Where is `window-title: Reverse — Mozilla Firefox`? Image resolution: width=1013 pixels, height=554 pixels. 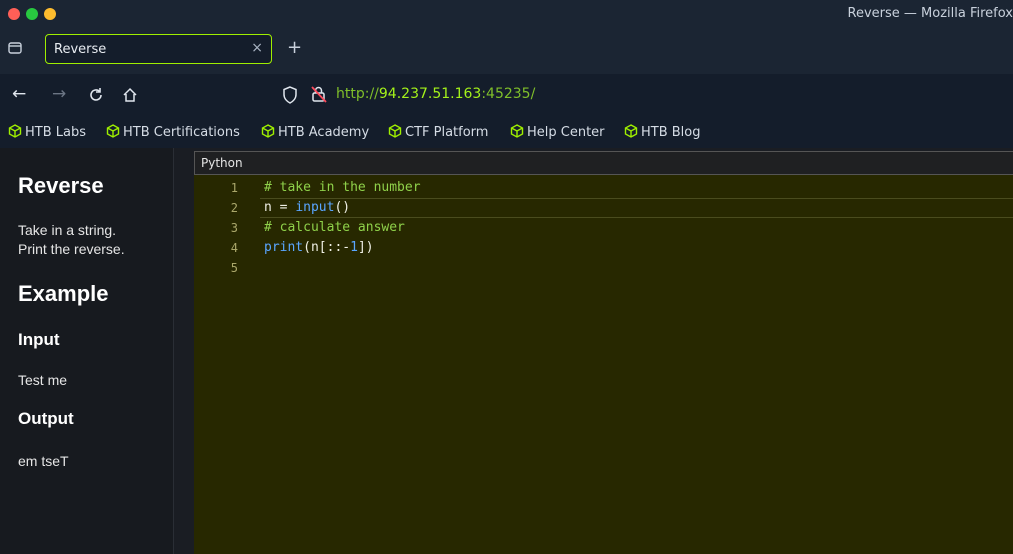
window-title: Reverse — Mozilla Firefox is located at coordinates (930, 13).